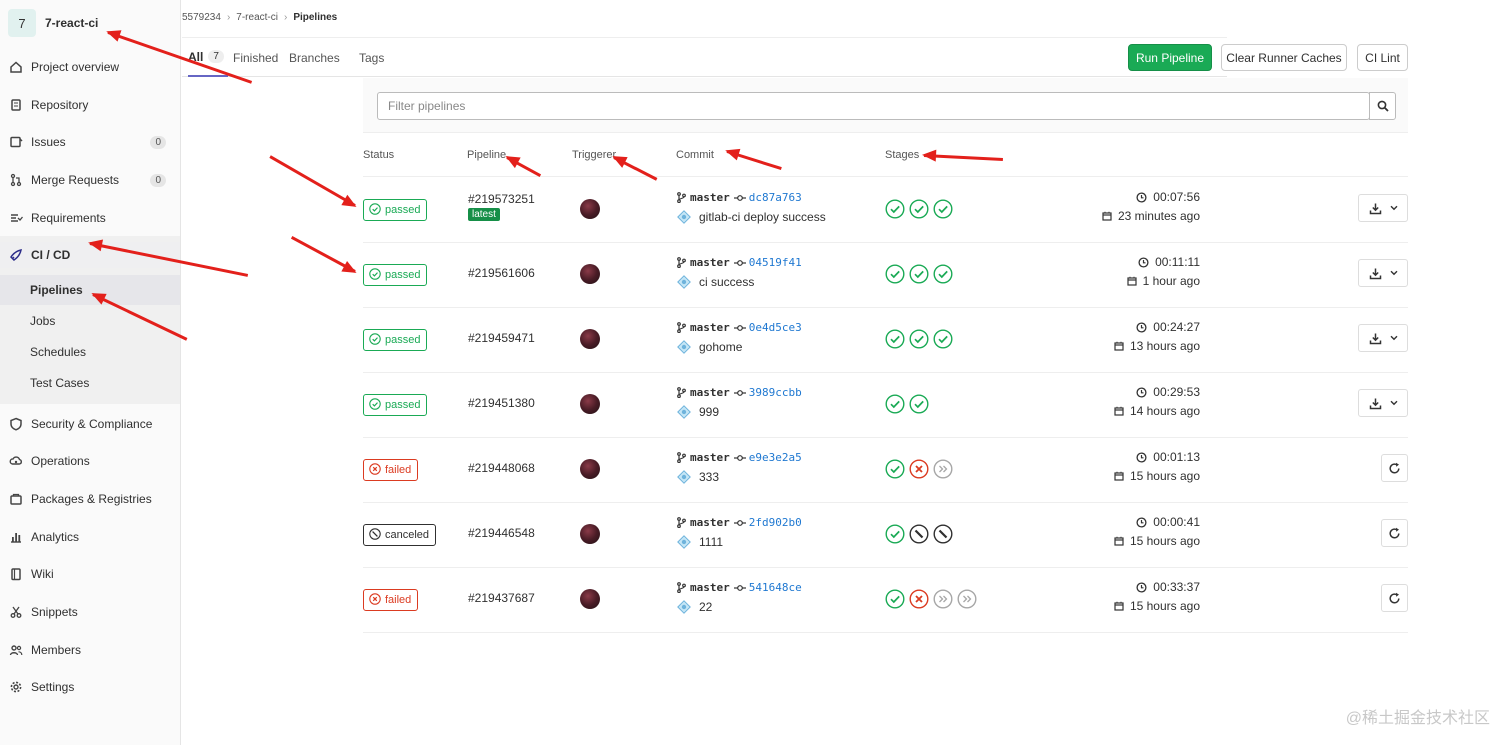  Describe the element at coordinates (501, 403) in the screenshot. I see `pipeline-id-link: #219451380` at that location.